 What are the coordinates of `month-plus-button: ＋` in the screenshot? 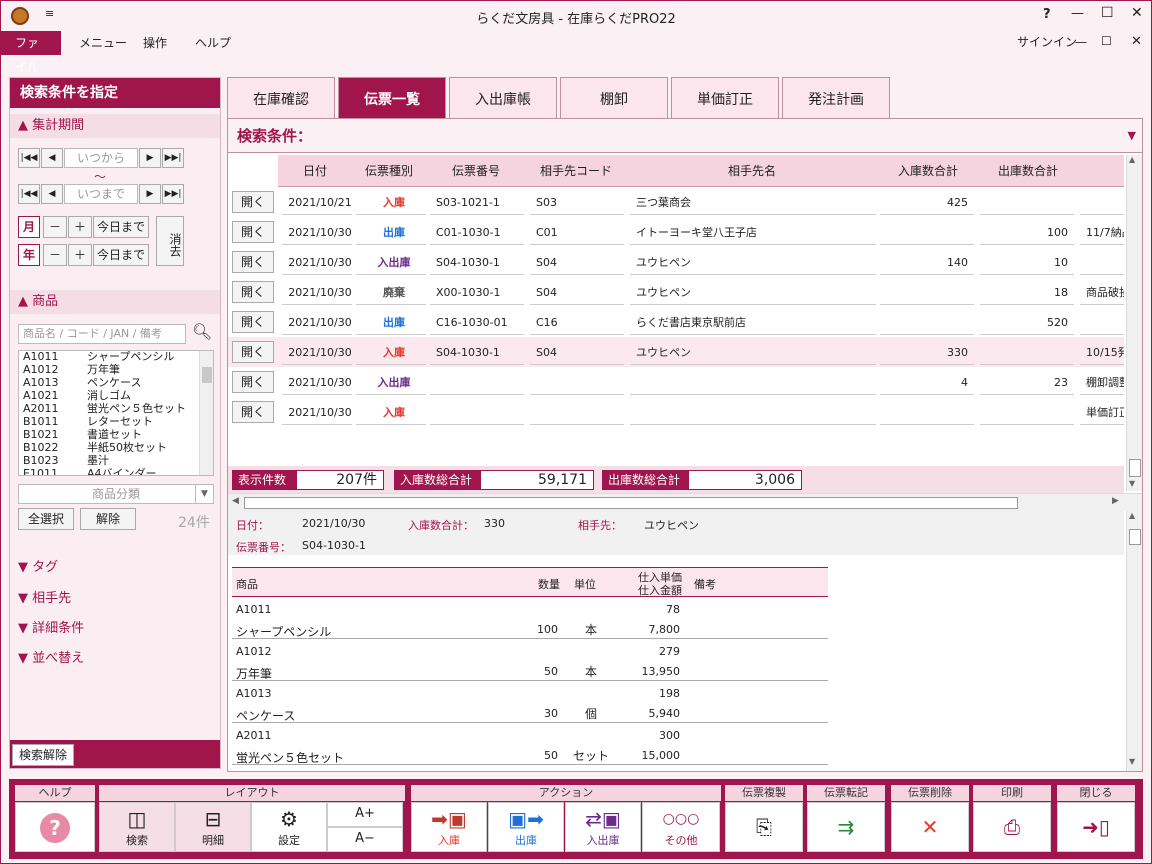 It's located at (80, 227).